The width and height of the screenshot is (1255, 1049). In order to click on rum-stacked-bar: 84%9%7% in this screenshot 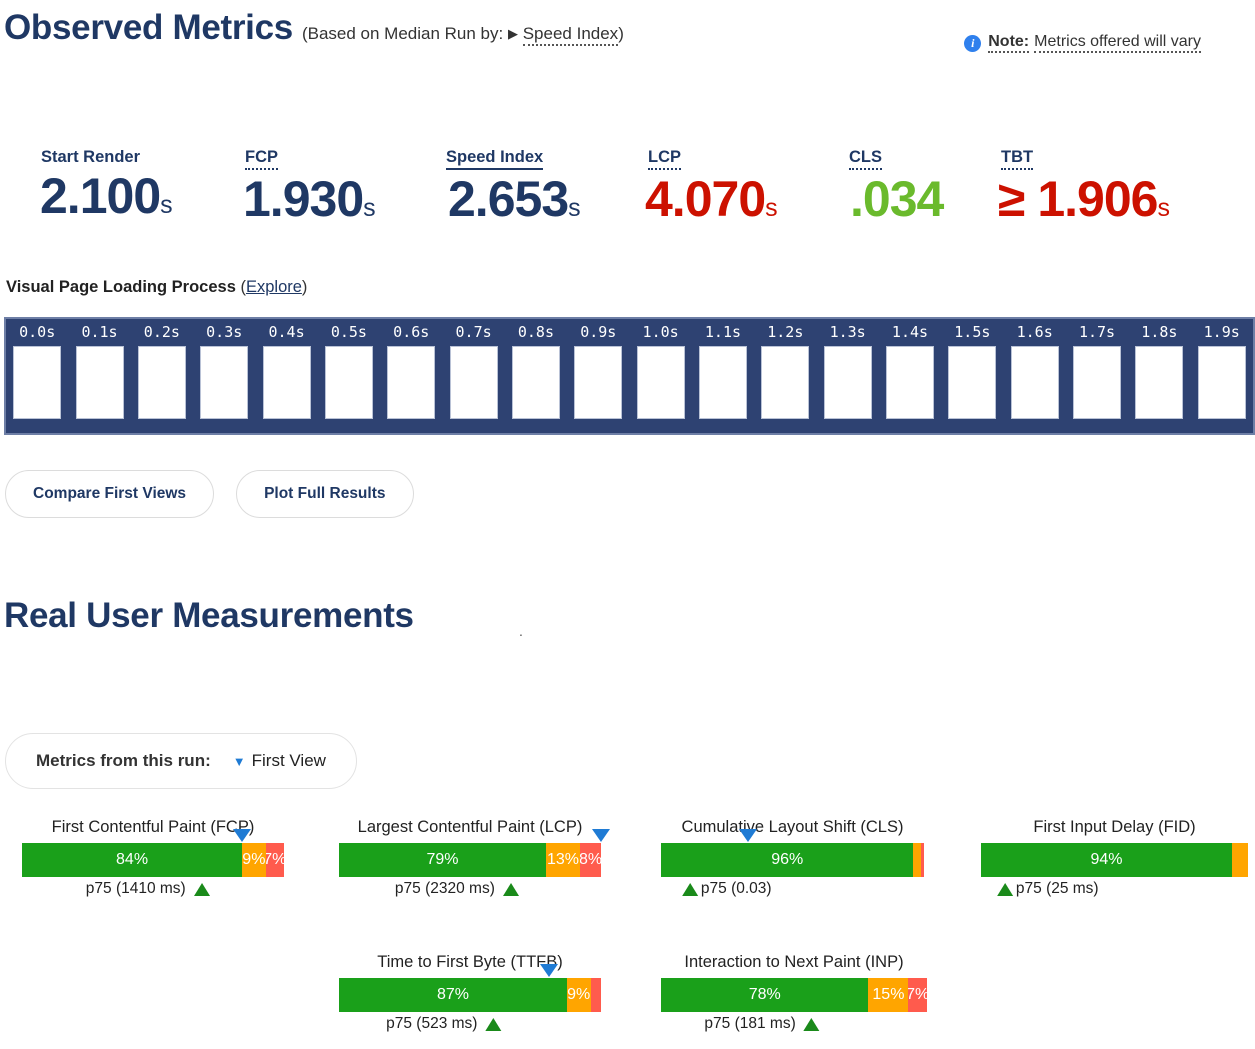, I will do `click(153, 860)`.